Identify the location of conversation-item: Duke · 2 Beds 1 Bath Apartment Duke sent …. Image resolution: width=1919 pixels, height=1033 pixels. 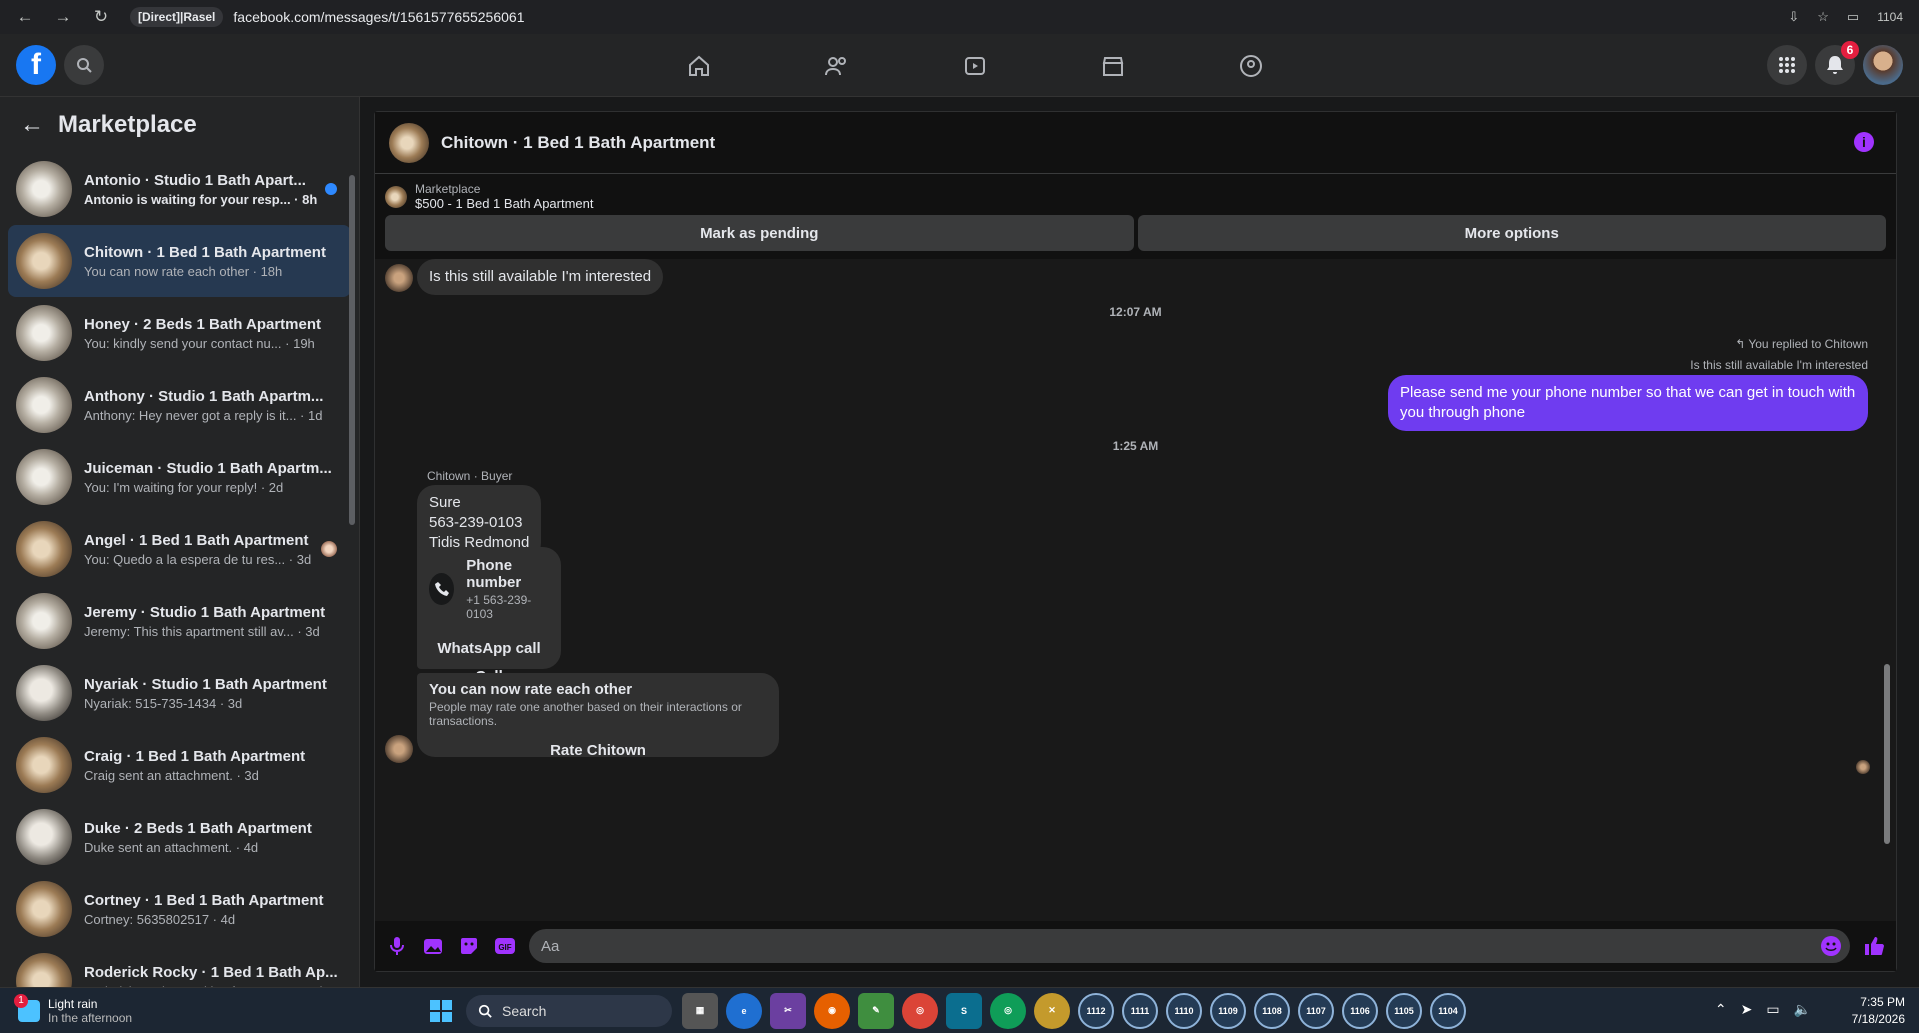
(179, 837).